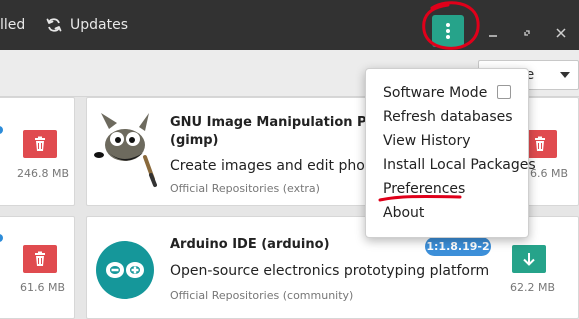  Describe the element at coordinates (459, 165) in the screenshot. I see `menu-item-install-local-packages: Install Local Packages` at that location.